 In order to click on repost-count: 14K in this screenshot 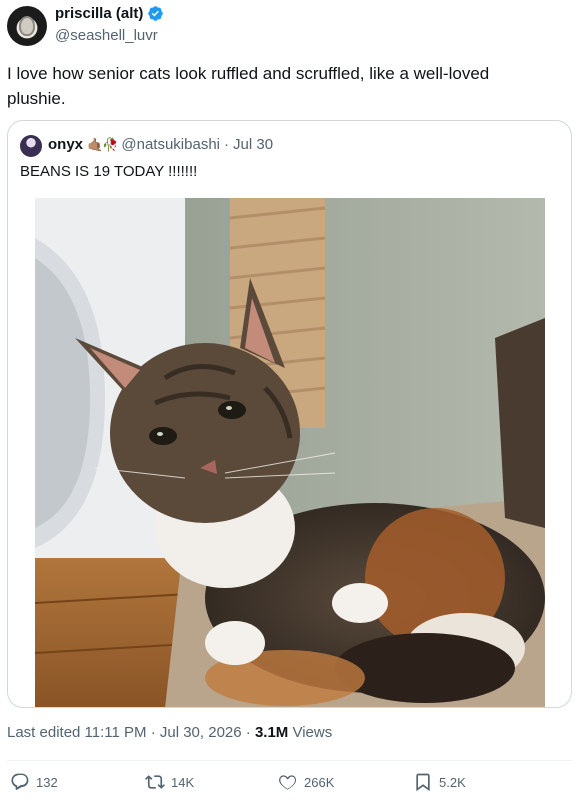, I will do `click(183, 782)`.